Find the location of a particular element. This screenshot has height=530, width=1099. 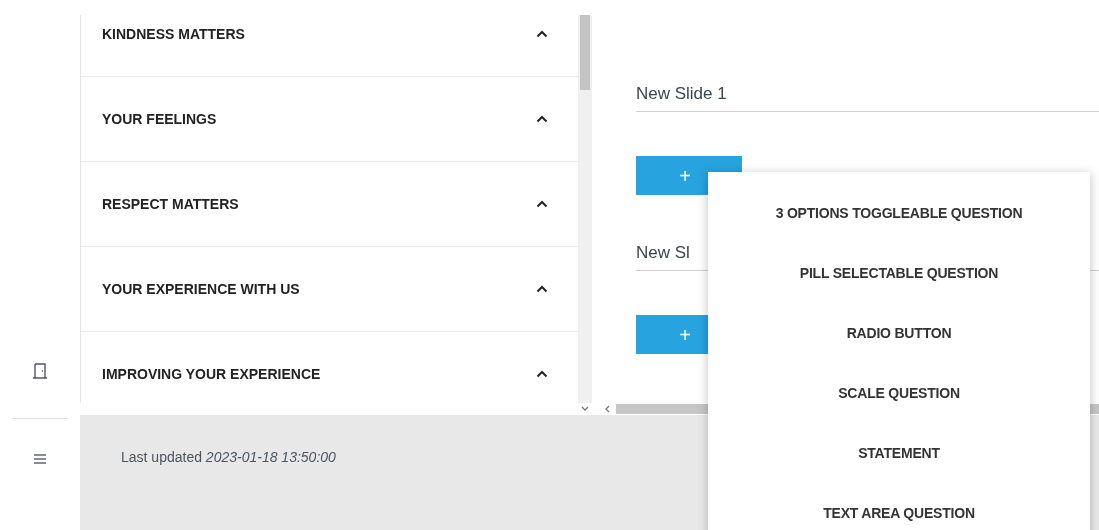

door-icon is located at coordinates (40, 371).